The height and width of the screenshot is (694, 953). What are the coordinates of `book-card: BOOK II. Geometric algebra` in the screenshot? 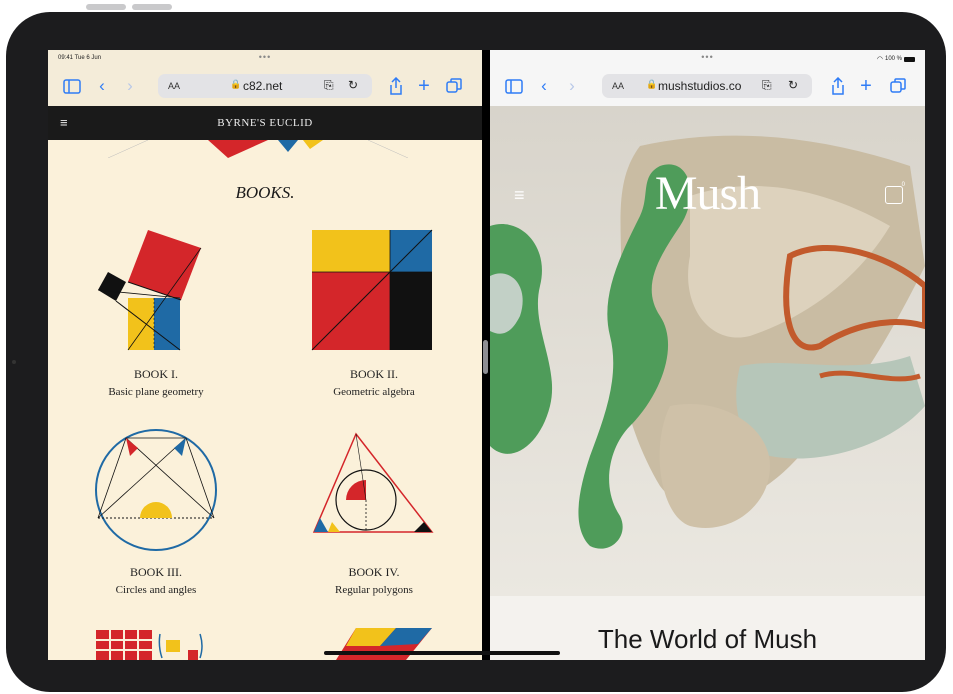 It's located at (374, 313).